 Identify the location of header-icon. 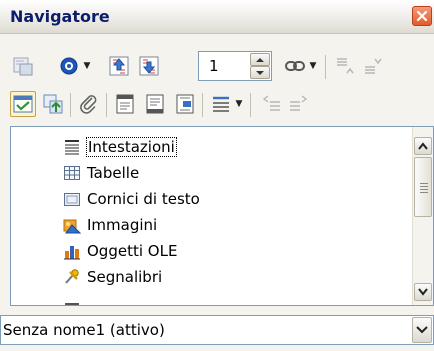
(53, 104).